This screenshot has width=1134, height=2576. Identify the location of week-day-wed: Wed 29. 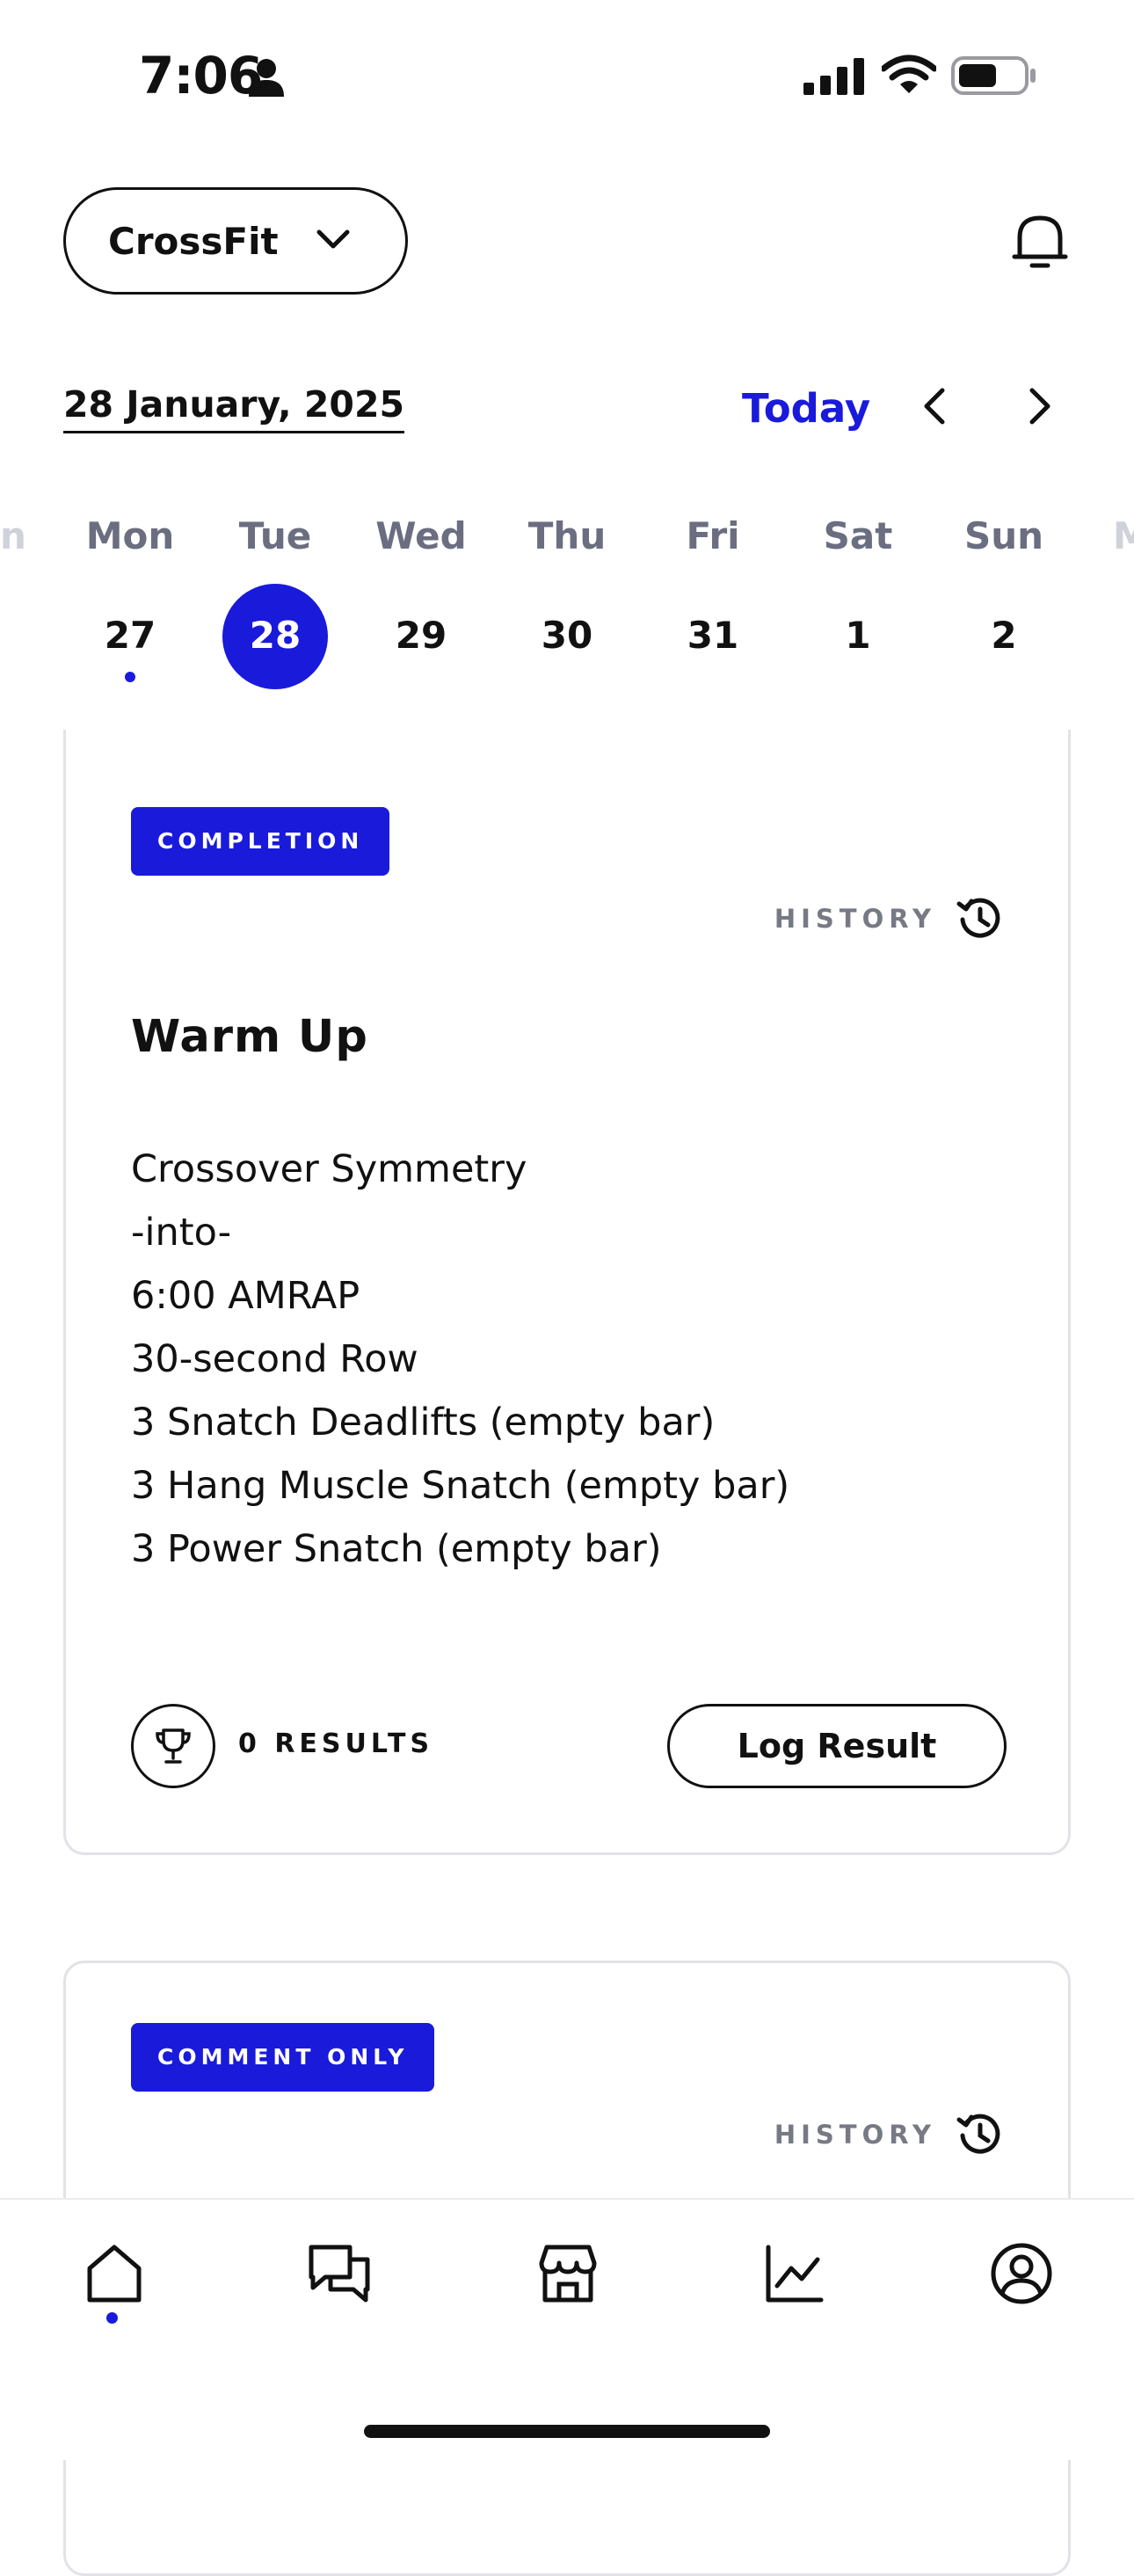
(421, 599).